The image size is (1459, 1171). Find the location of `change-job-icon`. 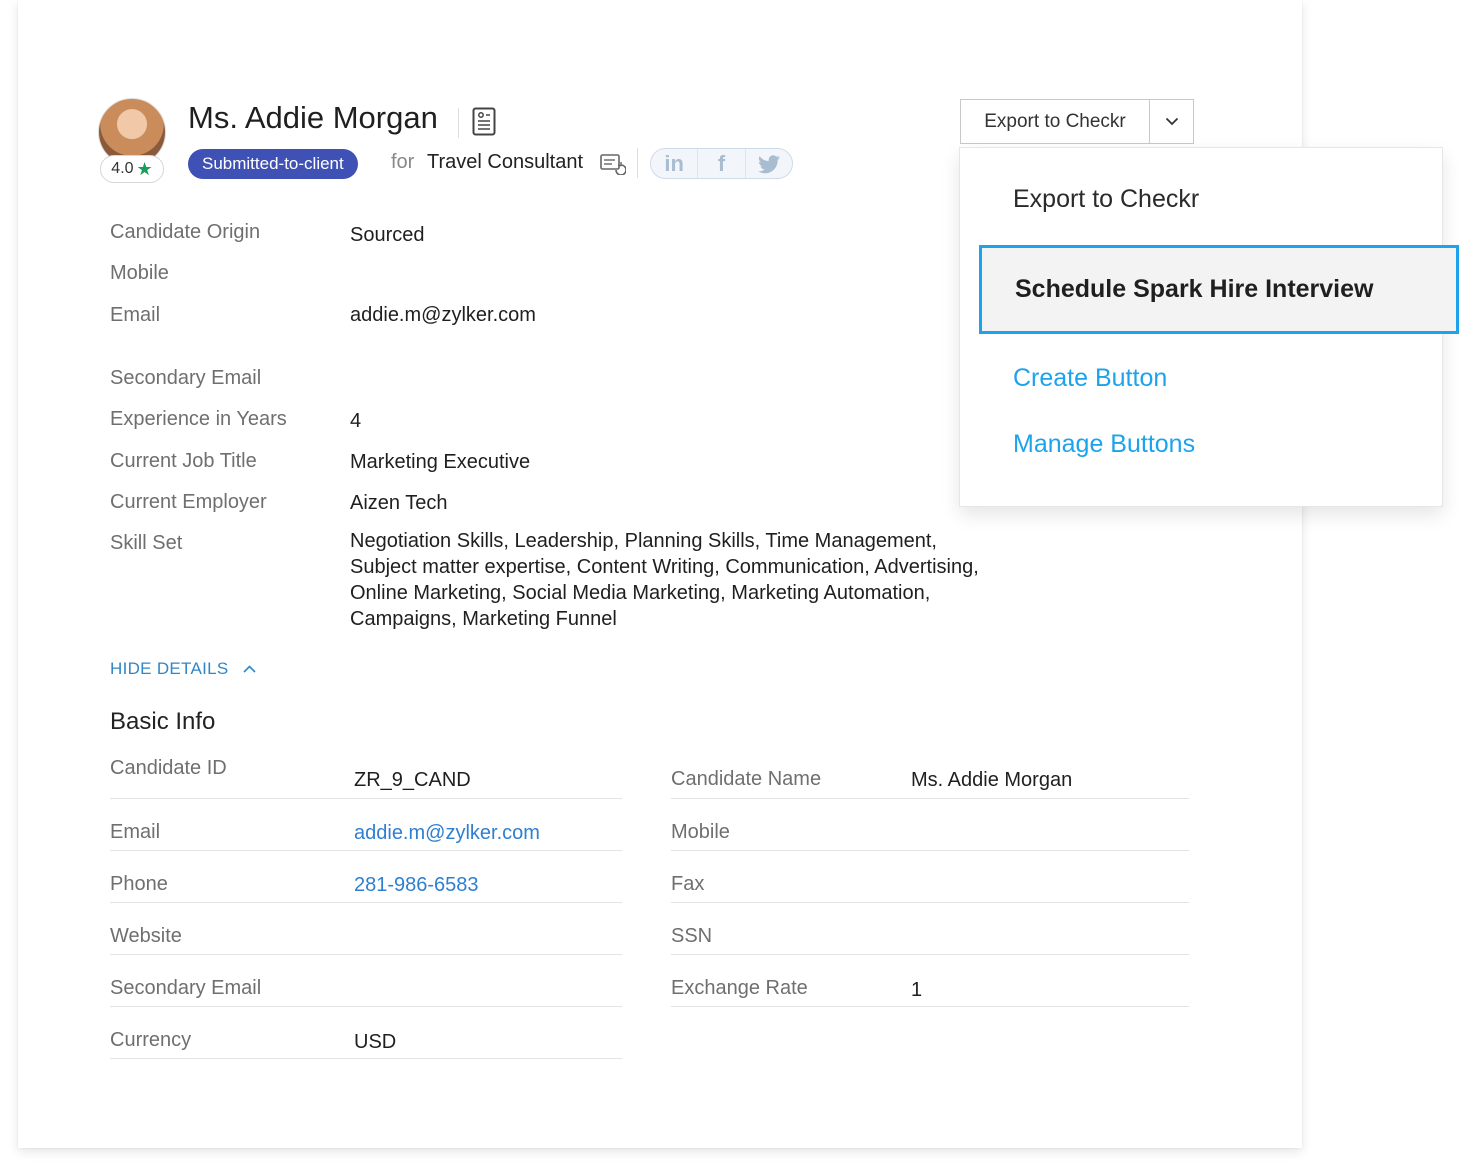

change-job-icon is located at coordinates (613, 164).